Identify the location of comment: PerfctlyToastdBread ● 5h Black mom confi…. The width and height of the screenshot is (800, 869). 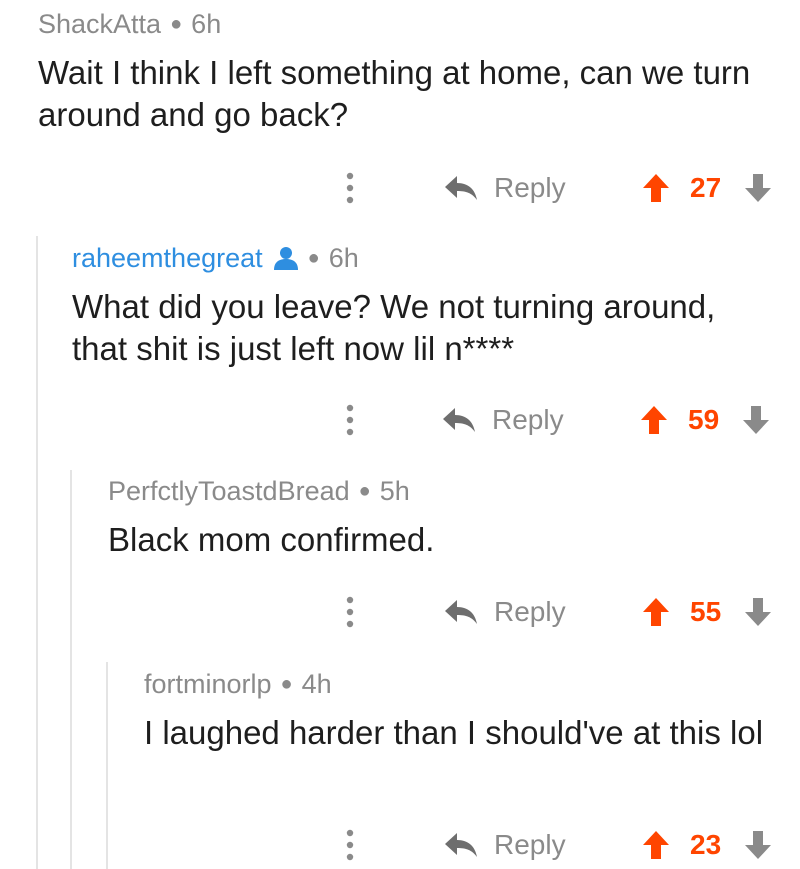
(444, 518).